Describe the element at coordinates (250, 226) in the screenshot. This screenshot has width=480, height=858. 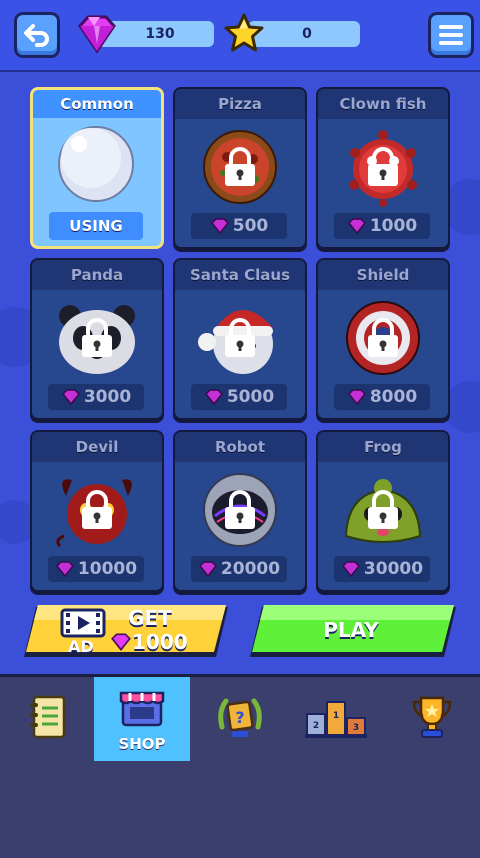
I see `price-value: 500` at that location.